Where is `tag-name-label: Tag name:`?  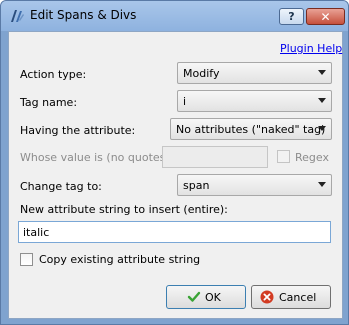 tag-name-label: Tag name: is located at coordinates (49, 102).